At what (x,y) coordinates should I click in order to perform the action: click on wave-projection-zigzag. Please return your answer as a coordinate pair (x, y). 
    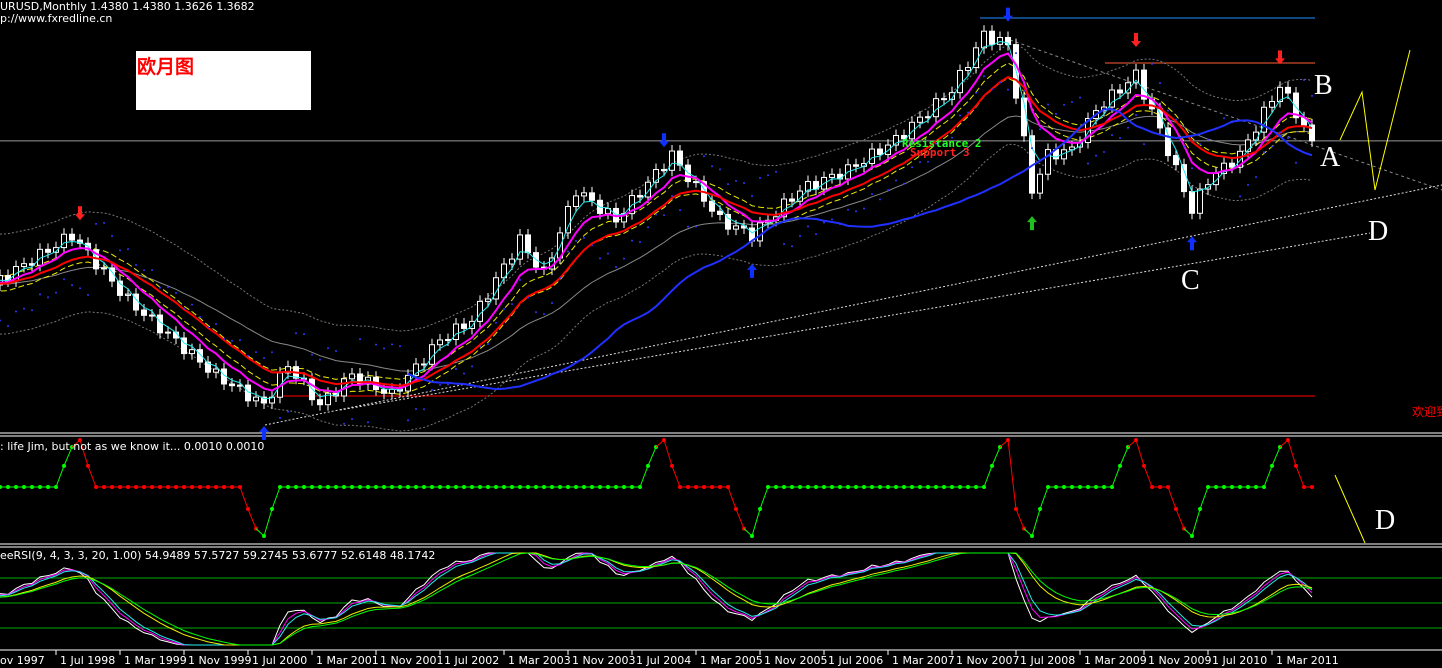
    Looking at the image, I should click on (1375, 120).